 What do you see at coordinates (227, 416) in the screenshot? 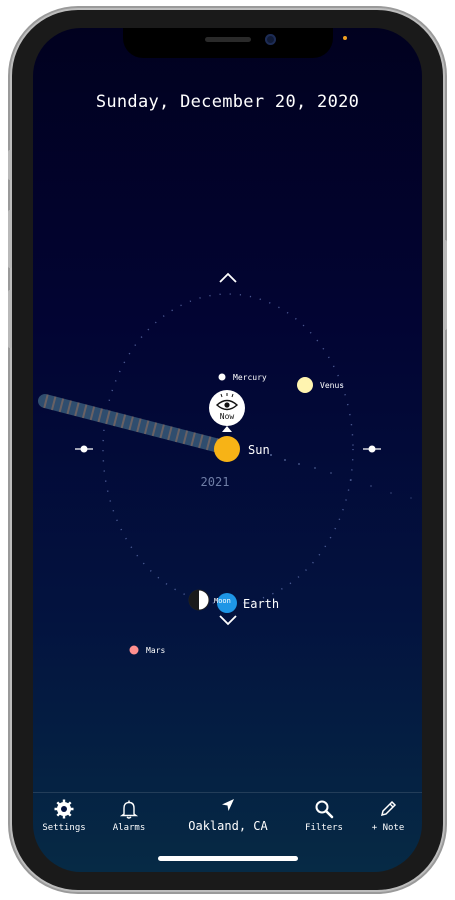
I see `now-label: Now` at bounding box center [227, 416].